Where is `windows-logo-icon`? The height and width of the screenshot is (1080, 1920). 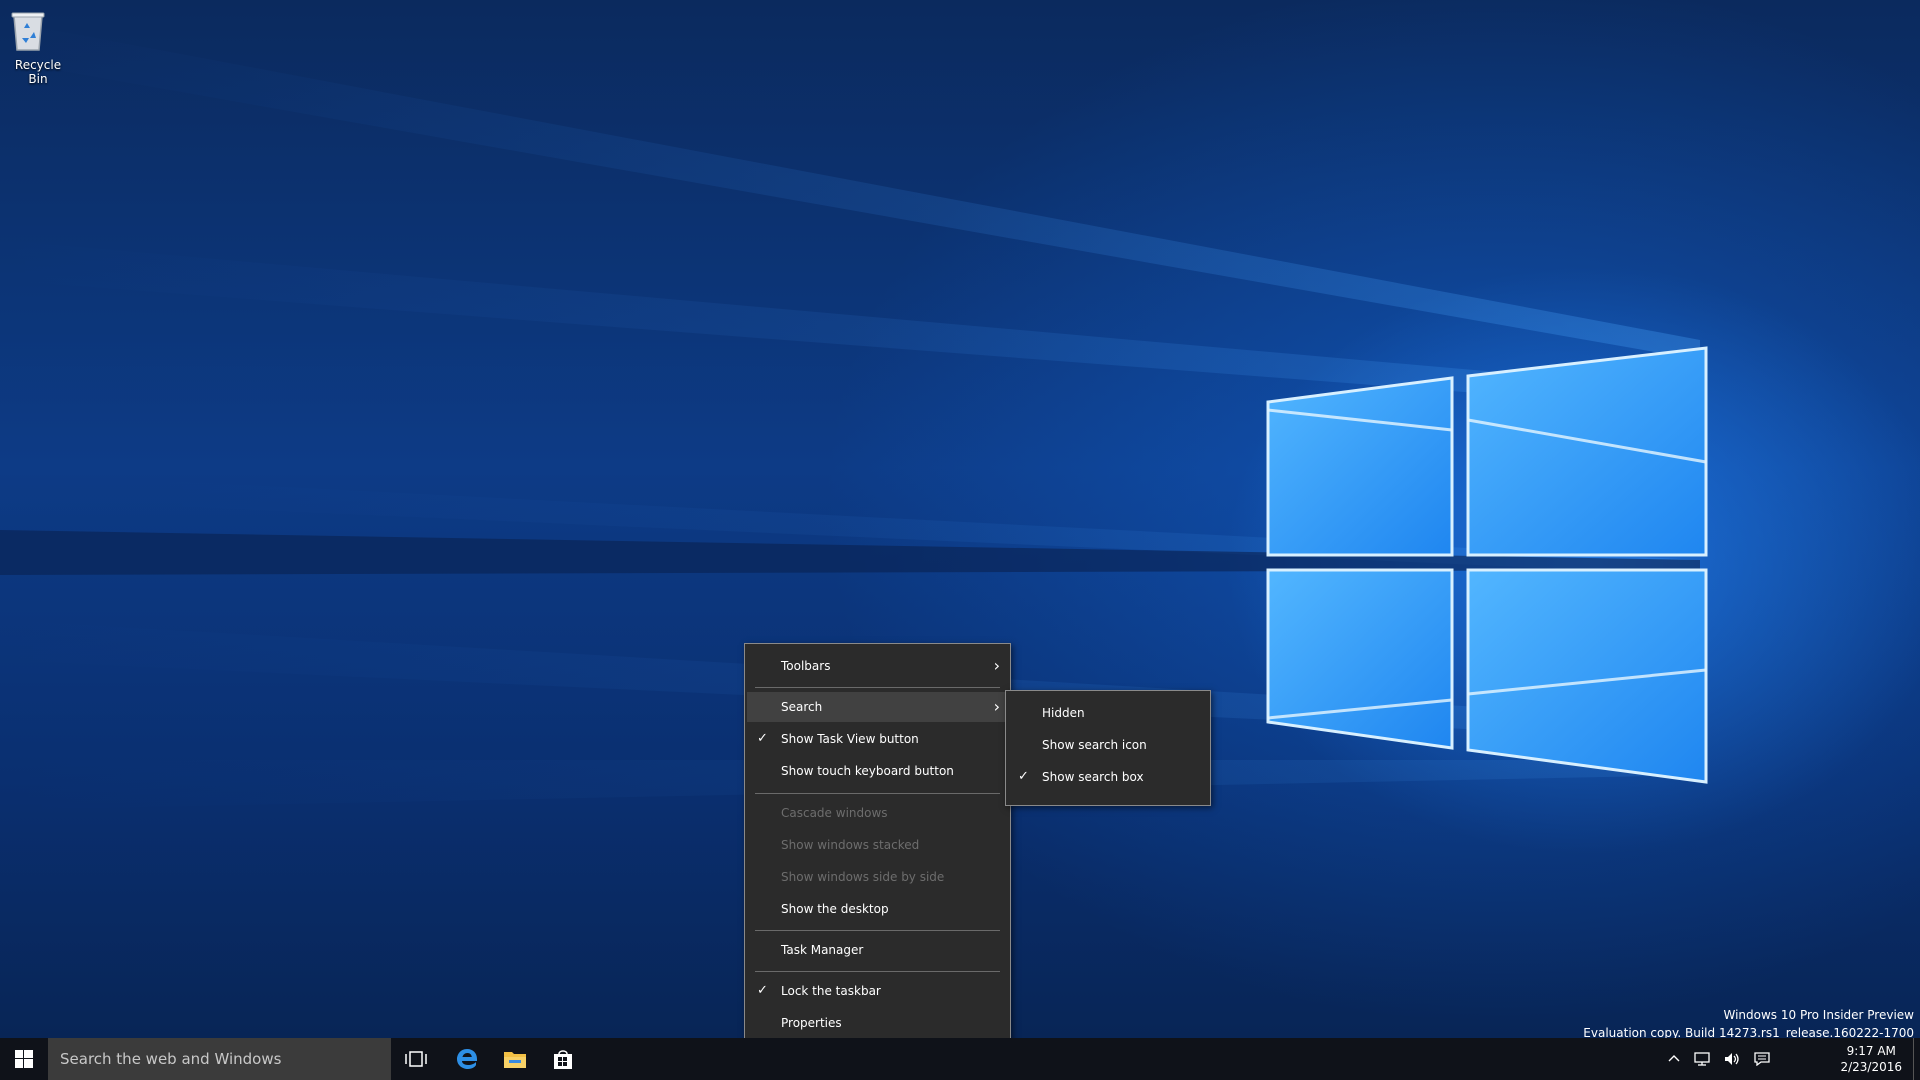 windows-logo-icon is located at coordinates (24, 1059).